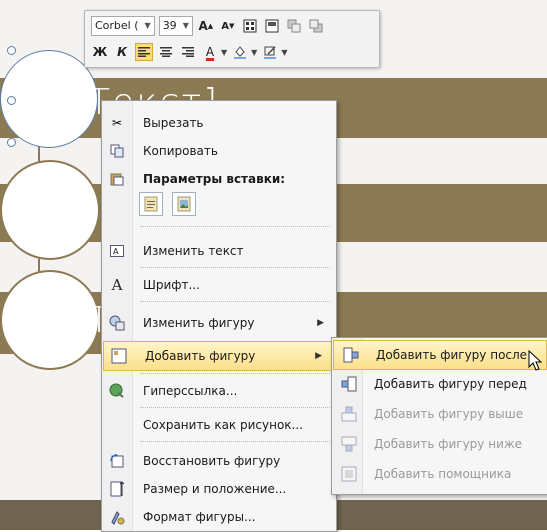 Image resolution: width=547 pixels, height=532 pixels. I want to click on submenu-item-add-assistant: Добавить помощника, so click(439, 474).